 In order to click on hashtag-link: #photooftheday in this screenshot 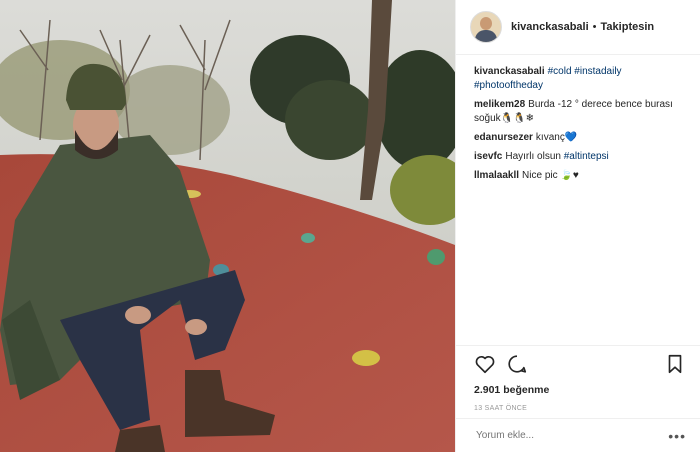, I will do `click(508, 85)`.